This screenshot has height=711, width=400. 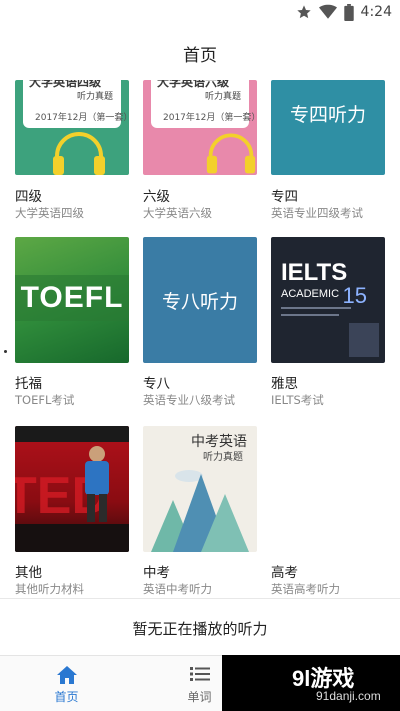 What do you see at coordinates (328, 512) in the screenshot?
I see `card-gaokao: 高考 英语高考听力` at bounding box center [328, 512].